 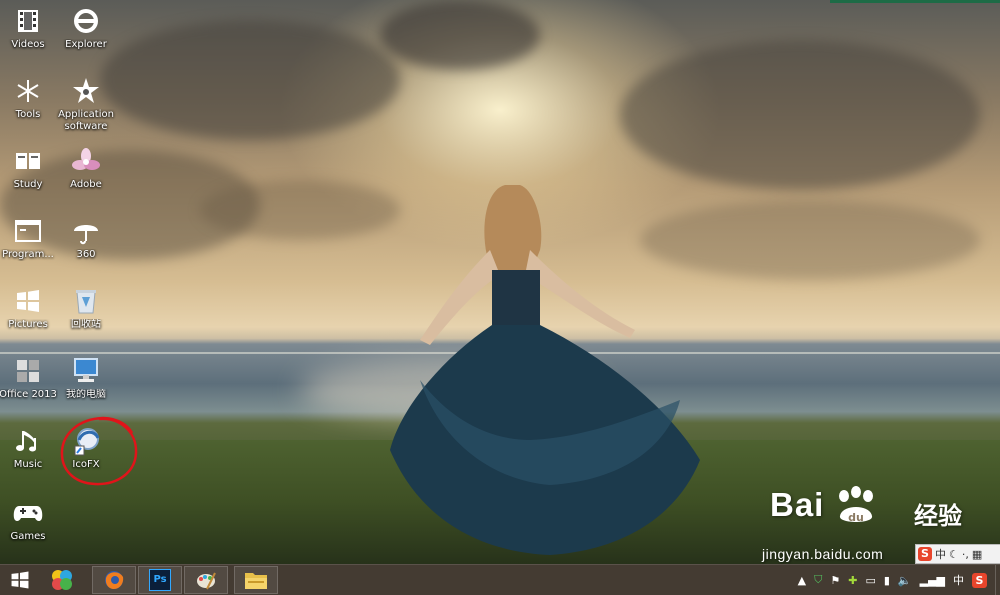 I want to click on desktop-icon-label: Office 2013, so click(x=28, y=394).